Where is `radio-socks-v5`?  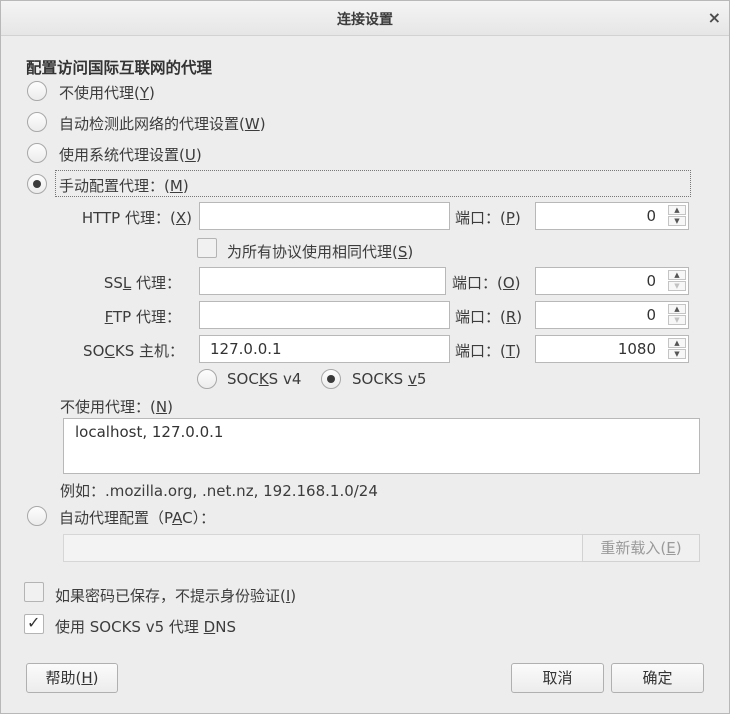
radio-socks-v5 is located at coordinates (331, 379).